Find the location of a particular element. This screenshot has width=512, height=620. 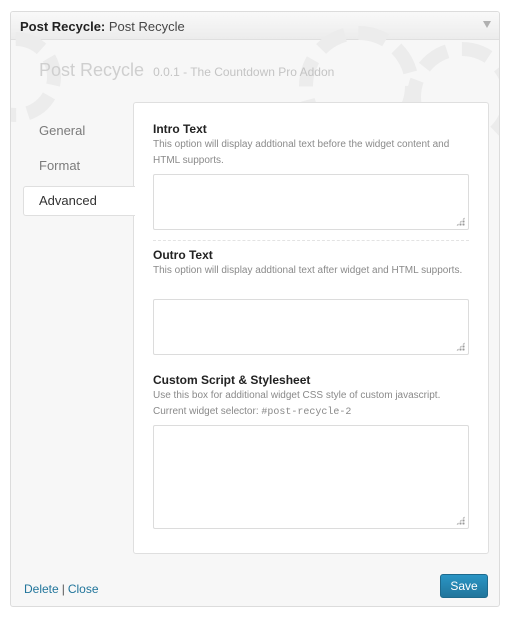

outro-text-textarea is located at coordinates (311, 327).